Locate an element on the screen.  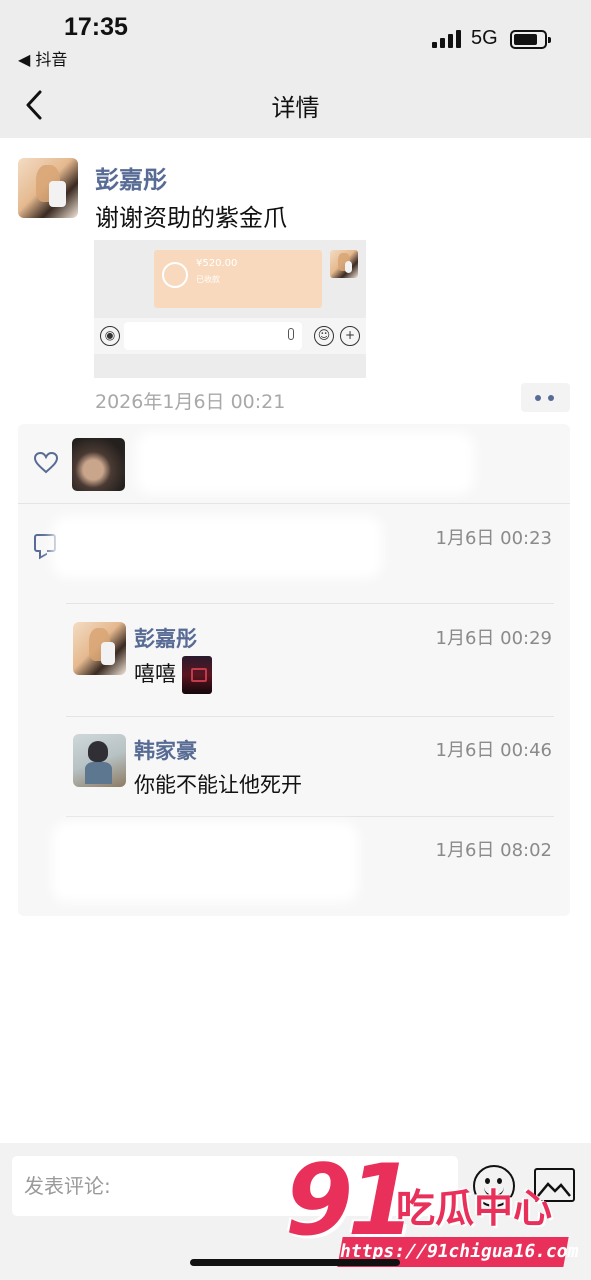
home-indicator is located at coordinates (295, 1262).